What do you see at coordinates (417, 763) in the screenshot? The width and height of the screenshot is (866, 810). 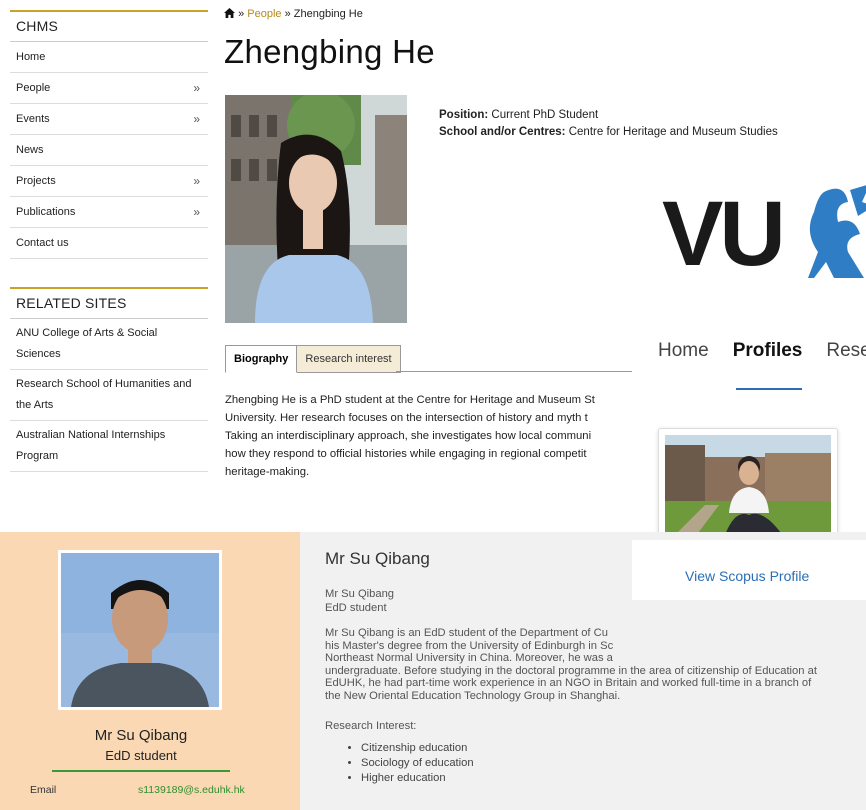 I see `list-item: Sociology of education` at bounding box center [417, 763].